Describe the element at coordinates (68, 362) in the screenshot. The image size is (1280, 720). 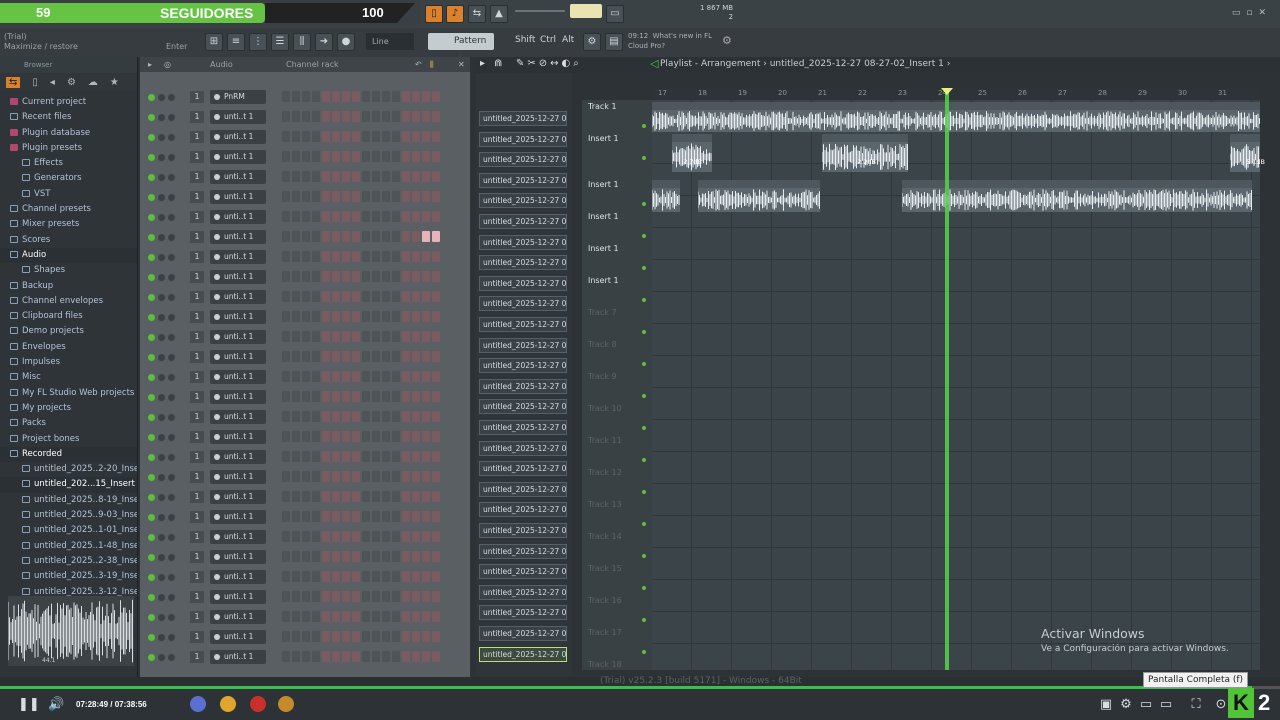
I see `browser-item: Impulses` at that location.